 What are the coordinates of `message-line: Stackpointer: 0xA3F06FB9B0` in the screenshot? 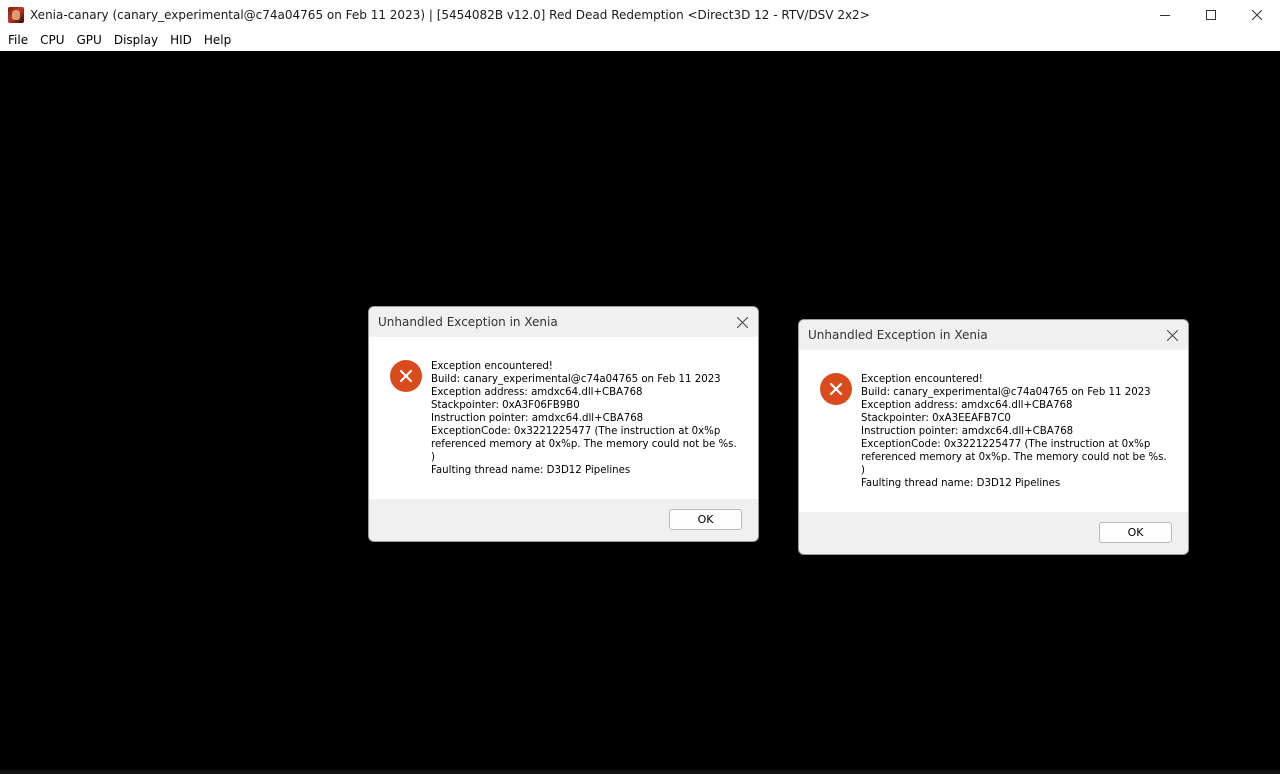 It's located at (505, 405).